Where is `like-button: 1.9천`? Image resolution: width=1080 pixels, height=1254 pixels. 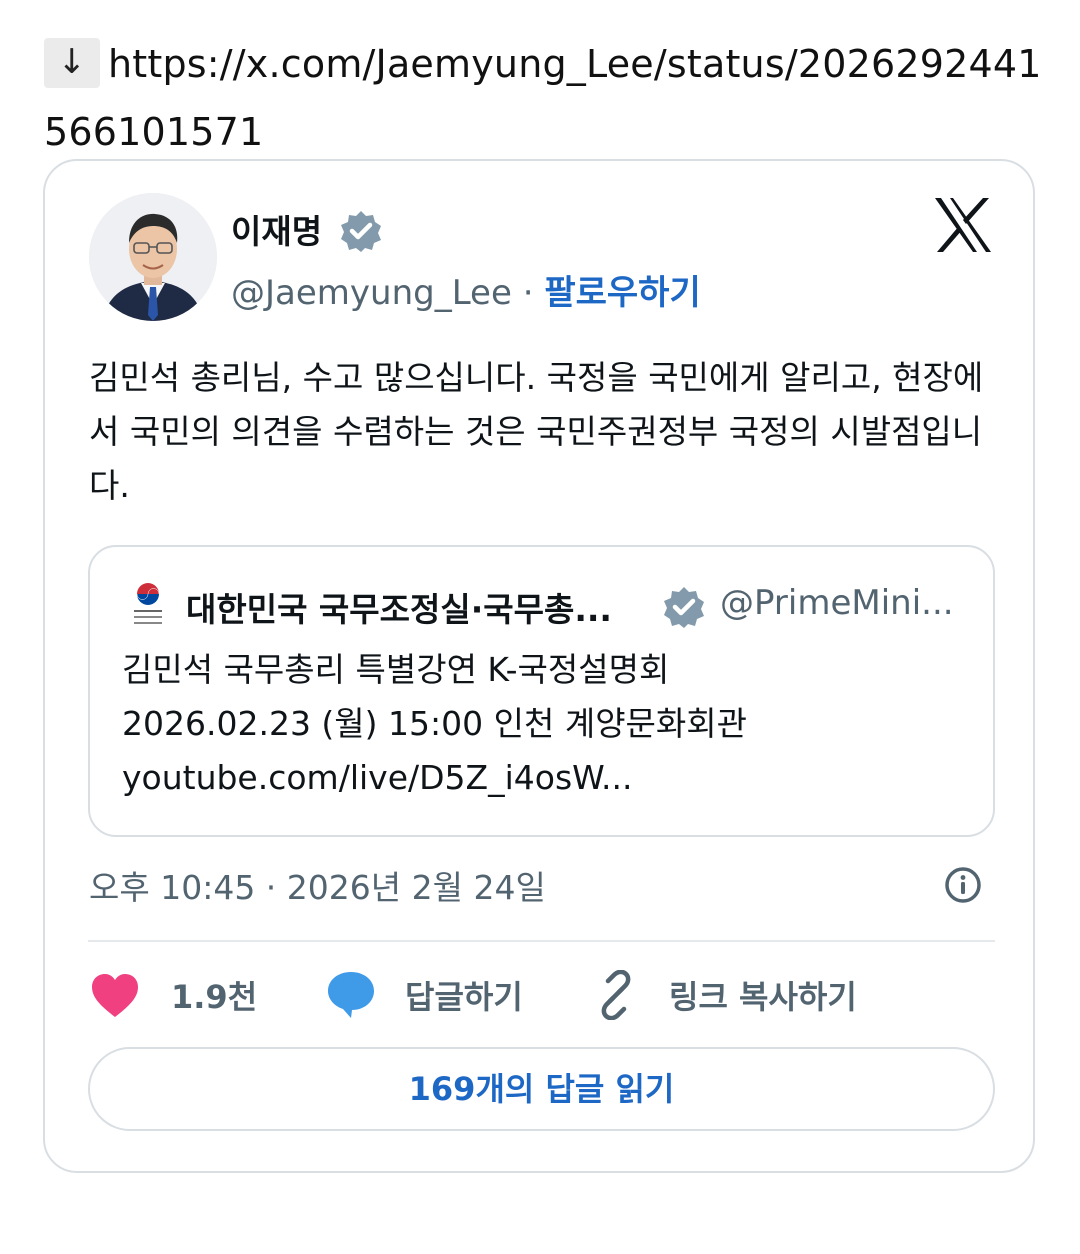 like-button: 1.9천 is located at coordinates (173, 995).